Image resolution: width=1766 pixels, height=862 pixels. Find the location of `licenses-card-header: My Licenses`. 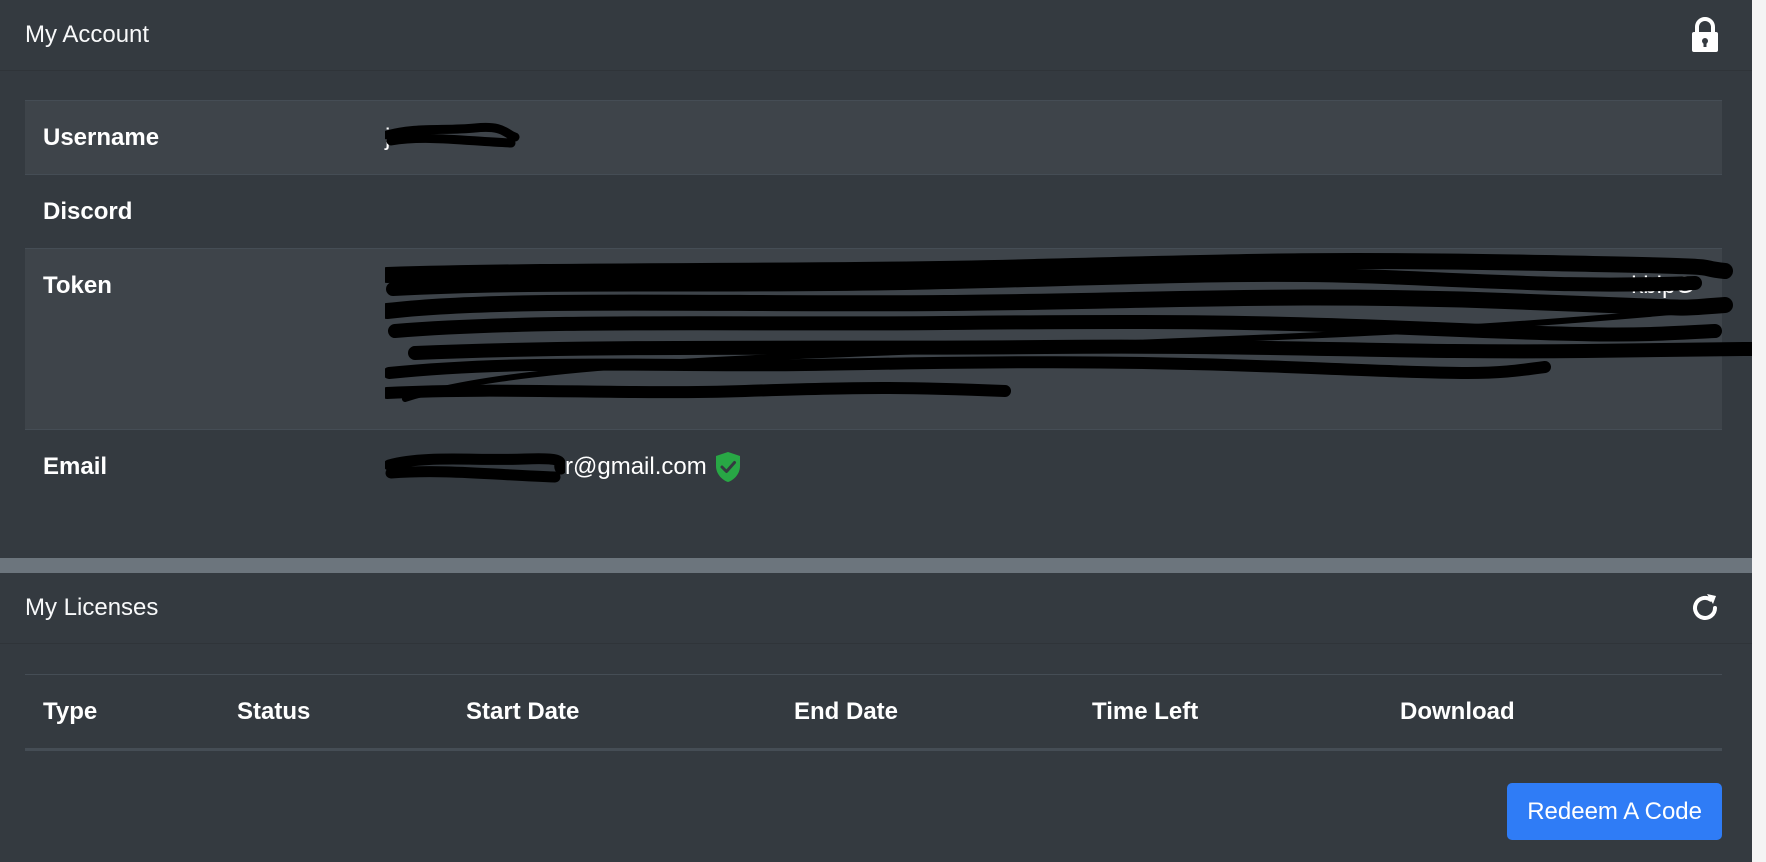

licenses-card-header: My Licenses is located at coordinates (876, 608).